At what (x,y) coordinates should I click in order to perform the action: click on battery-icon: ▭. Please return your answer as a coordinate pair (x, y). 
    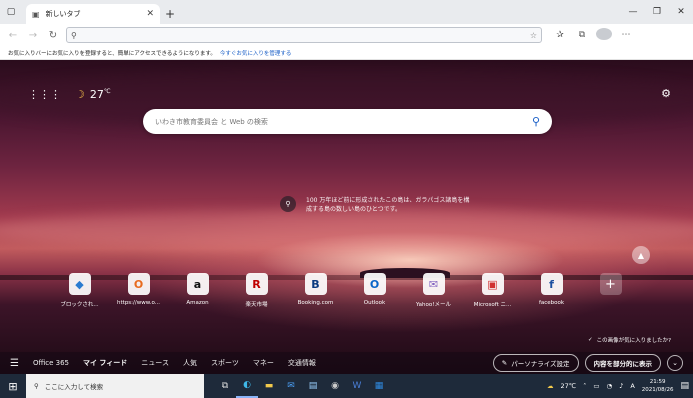
    Looking at the image, I should click on (596, 386).